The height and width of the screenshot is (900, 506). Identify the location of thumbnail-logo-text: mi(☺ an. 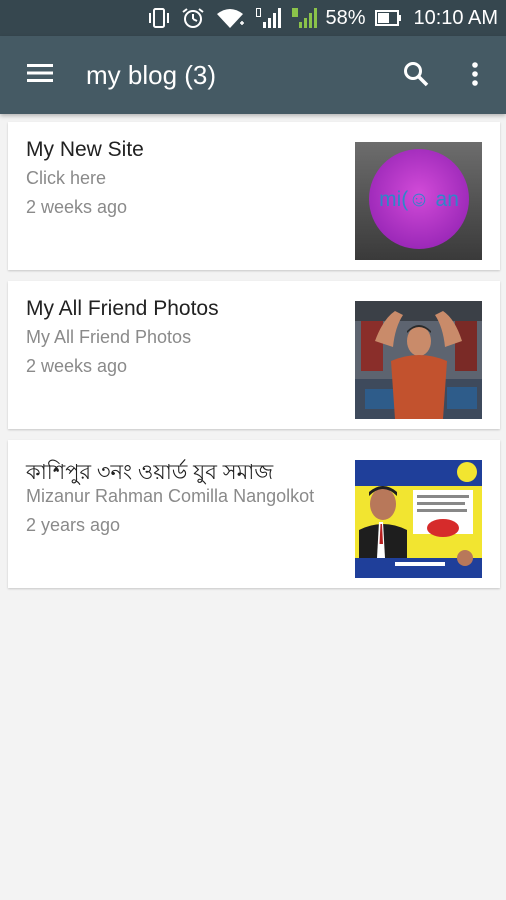
(419, 199).